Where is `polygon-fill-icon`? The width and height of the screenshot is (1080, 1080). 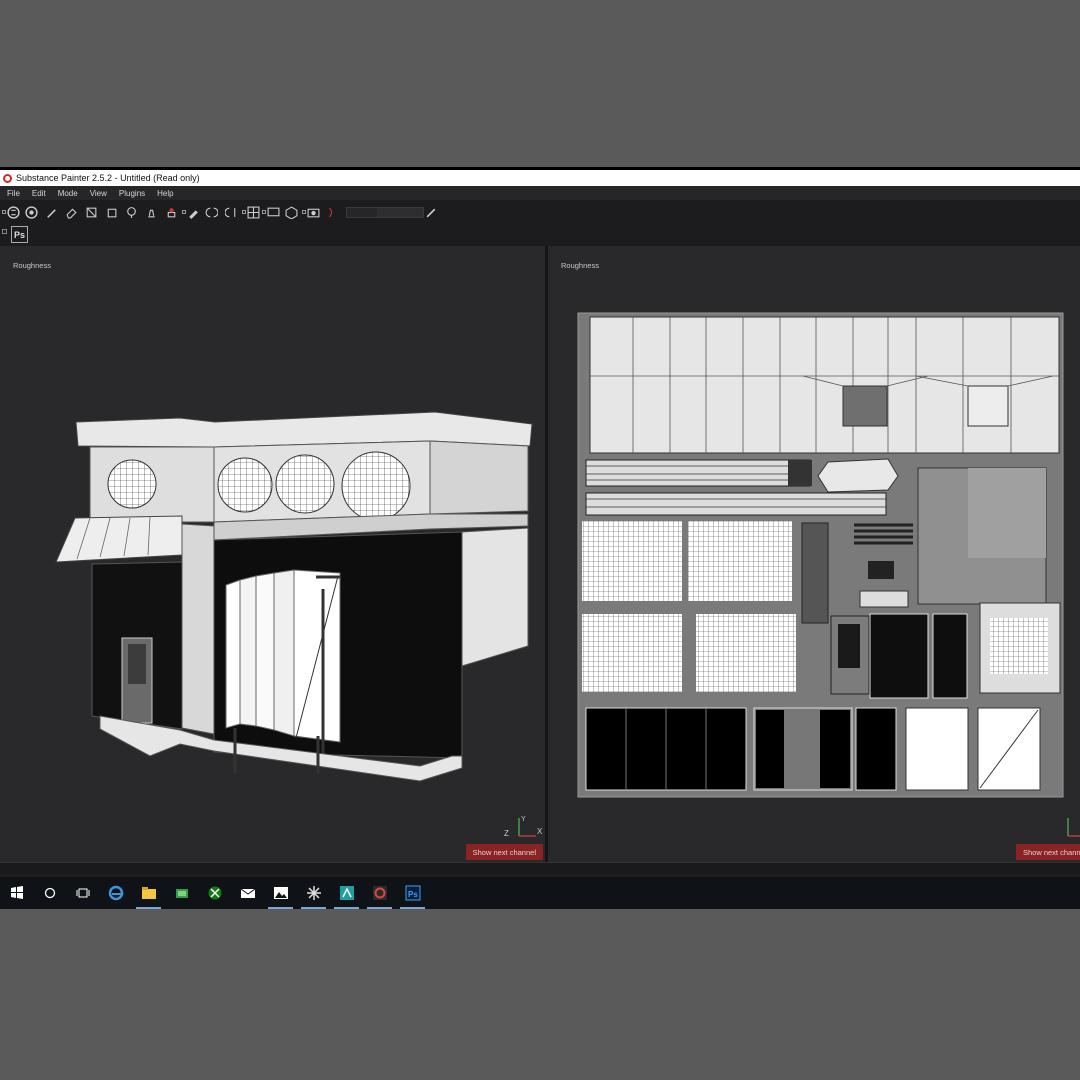 polygon-fill-icon is located at coordinates (111, 212).